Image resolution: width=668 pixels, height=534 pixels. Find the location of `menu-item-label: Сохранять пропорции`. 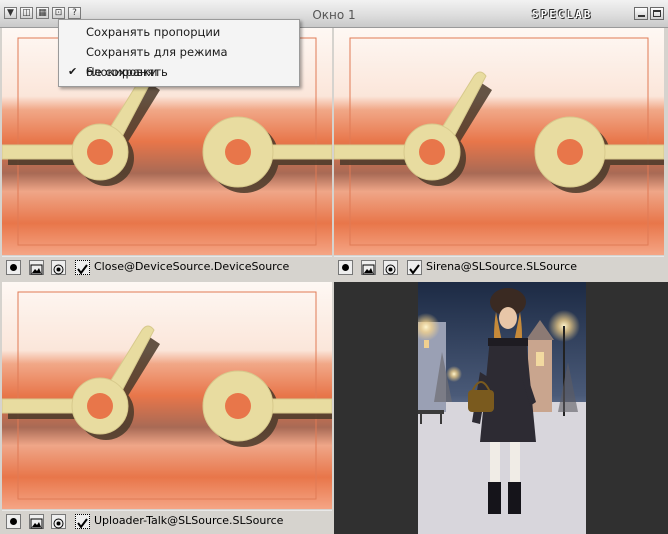

menu-item-label: Сохранять пропорции is located at coordinates (153, 32).